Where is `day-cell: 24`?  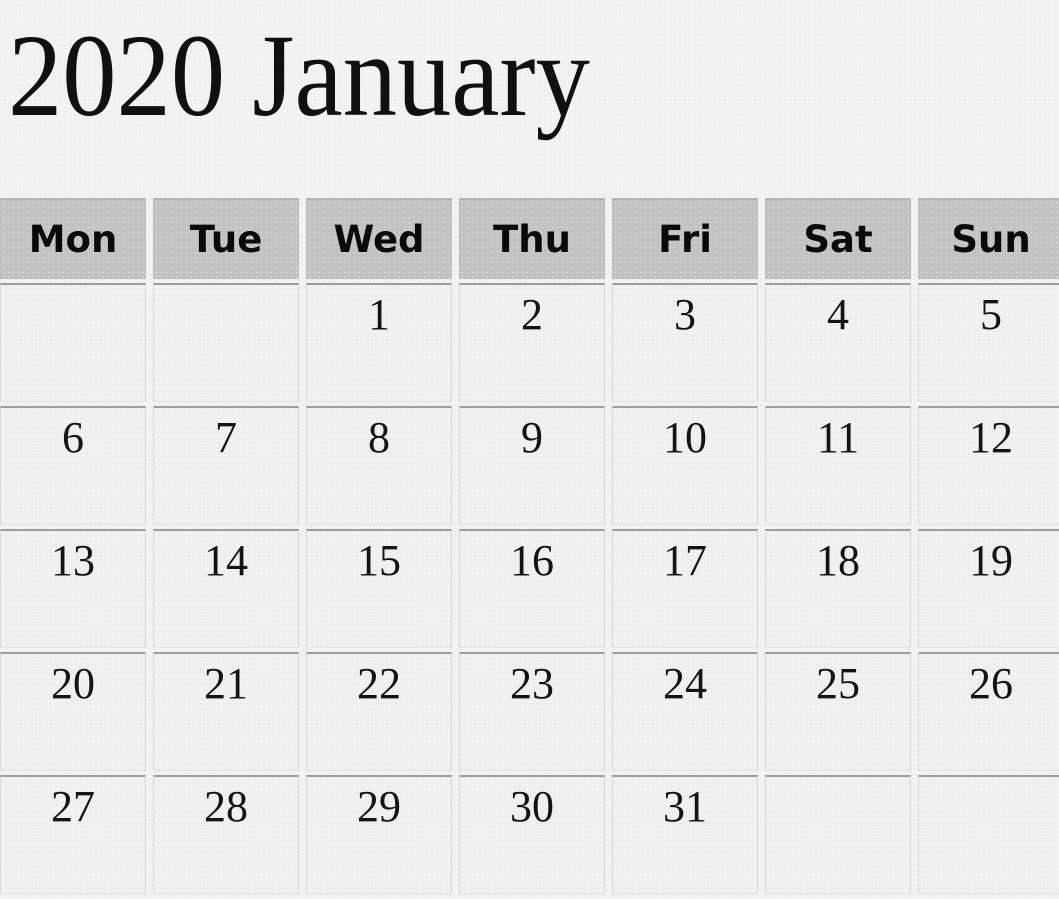 day-cell: 24 is located at coordinates (685, 711).